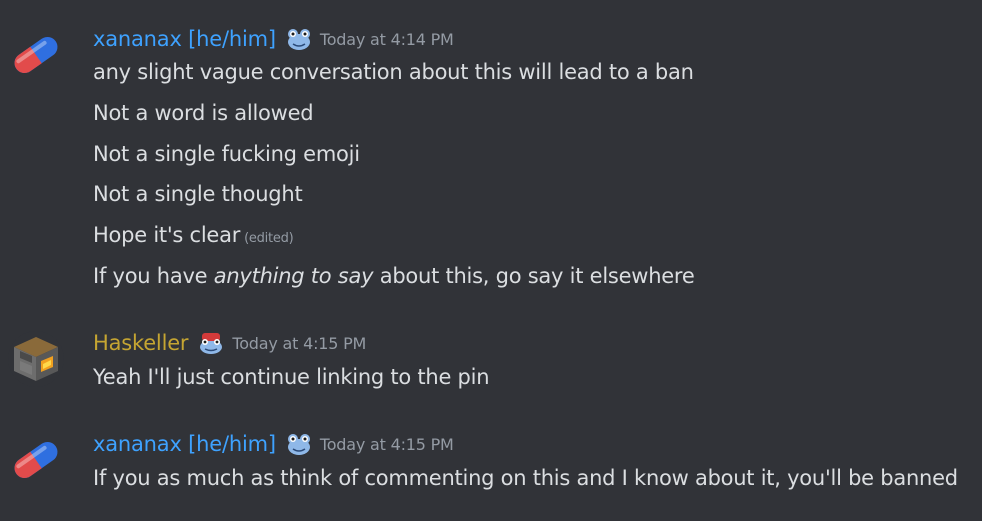 Image resolution: width=982 pixels, height=521 pixels. Describe the element at coordinates (153, 276) in the screenshot. I see `message-text-part: If you have` at that location.